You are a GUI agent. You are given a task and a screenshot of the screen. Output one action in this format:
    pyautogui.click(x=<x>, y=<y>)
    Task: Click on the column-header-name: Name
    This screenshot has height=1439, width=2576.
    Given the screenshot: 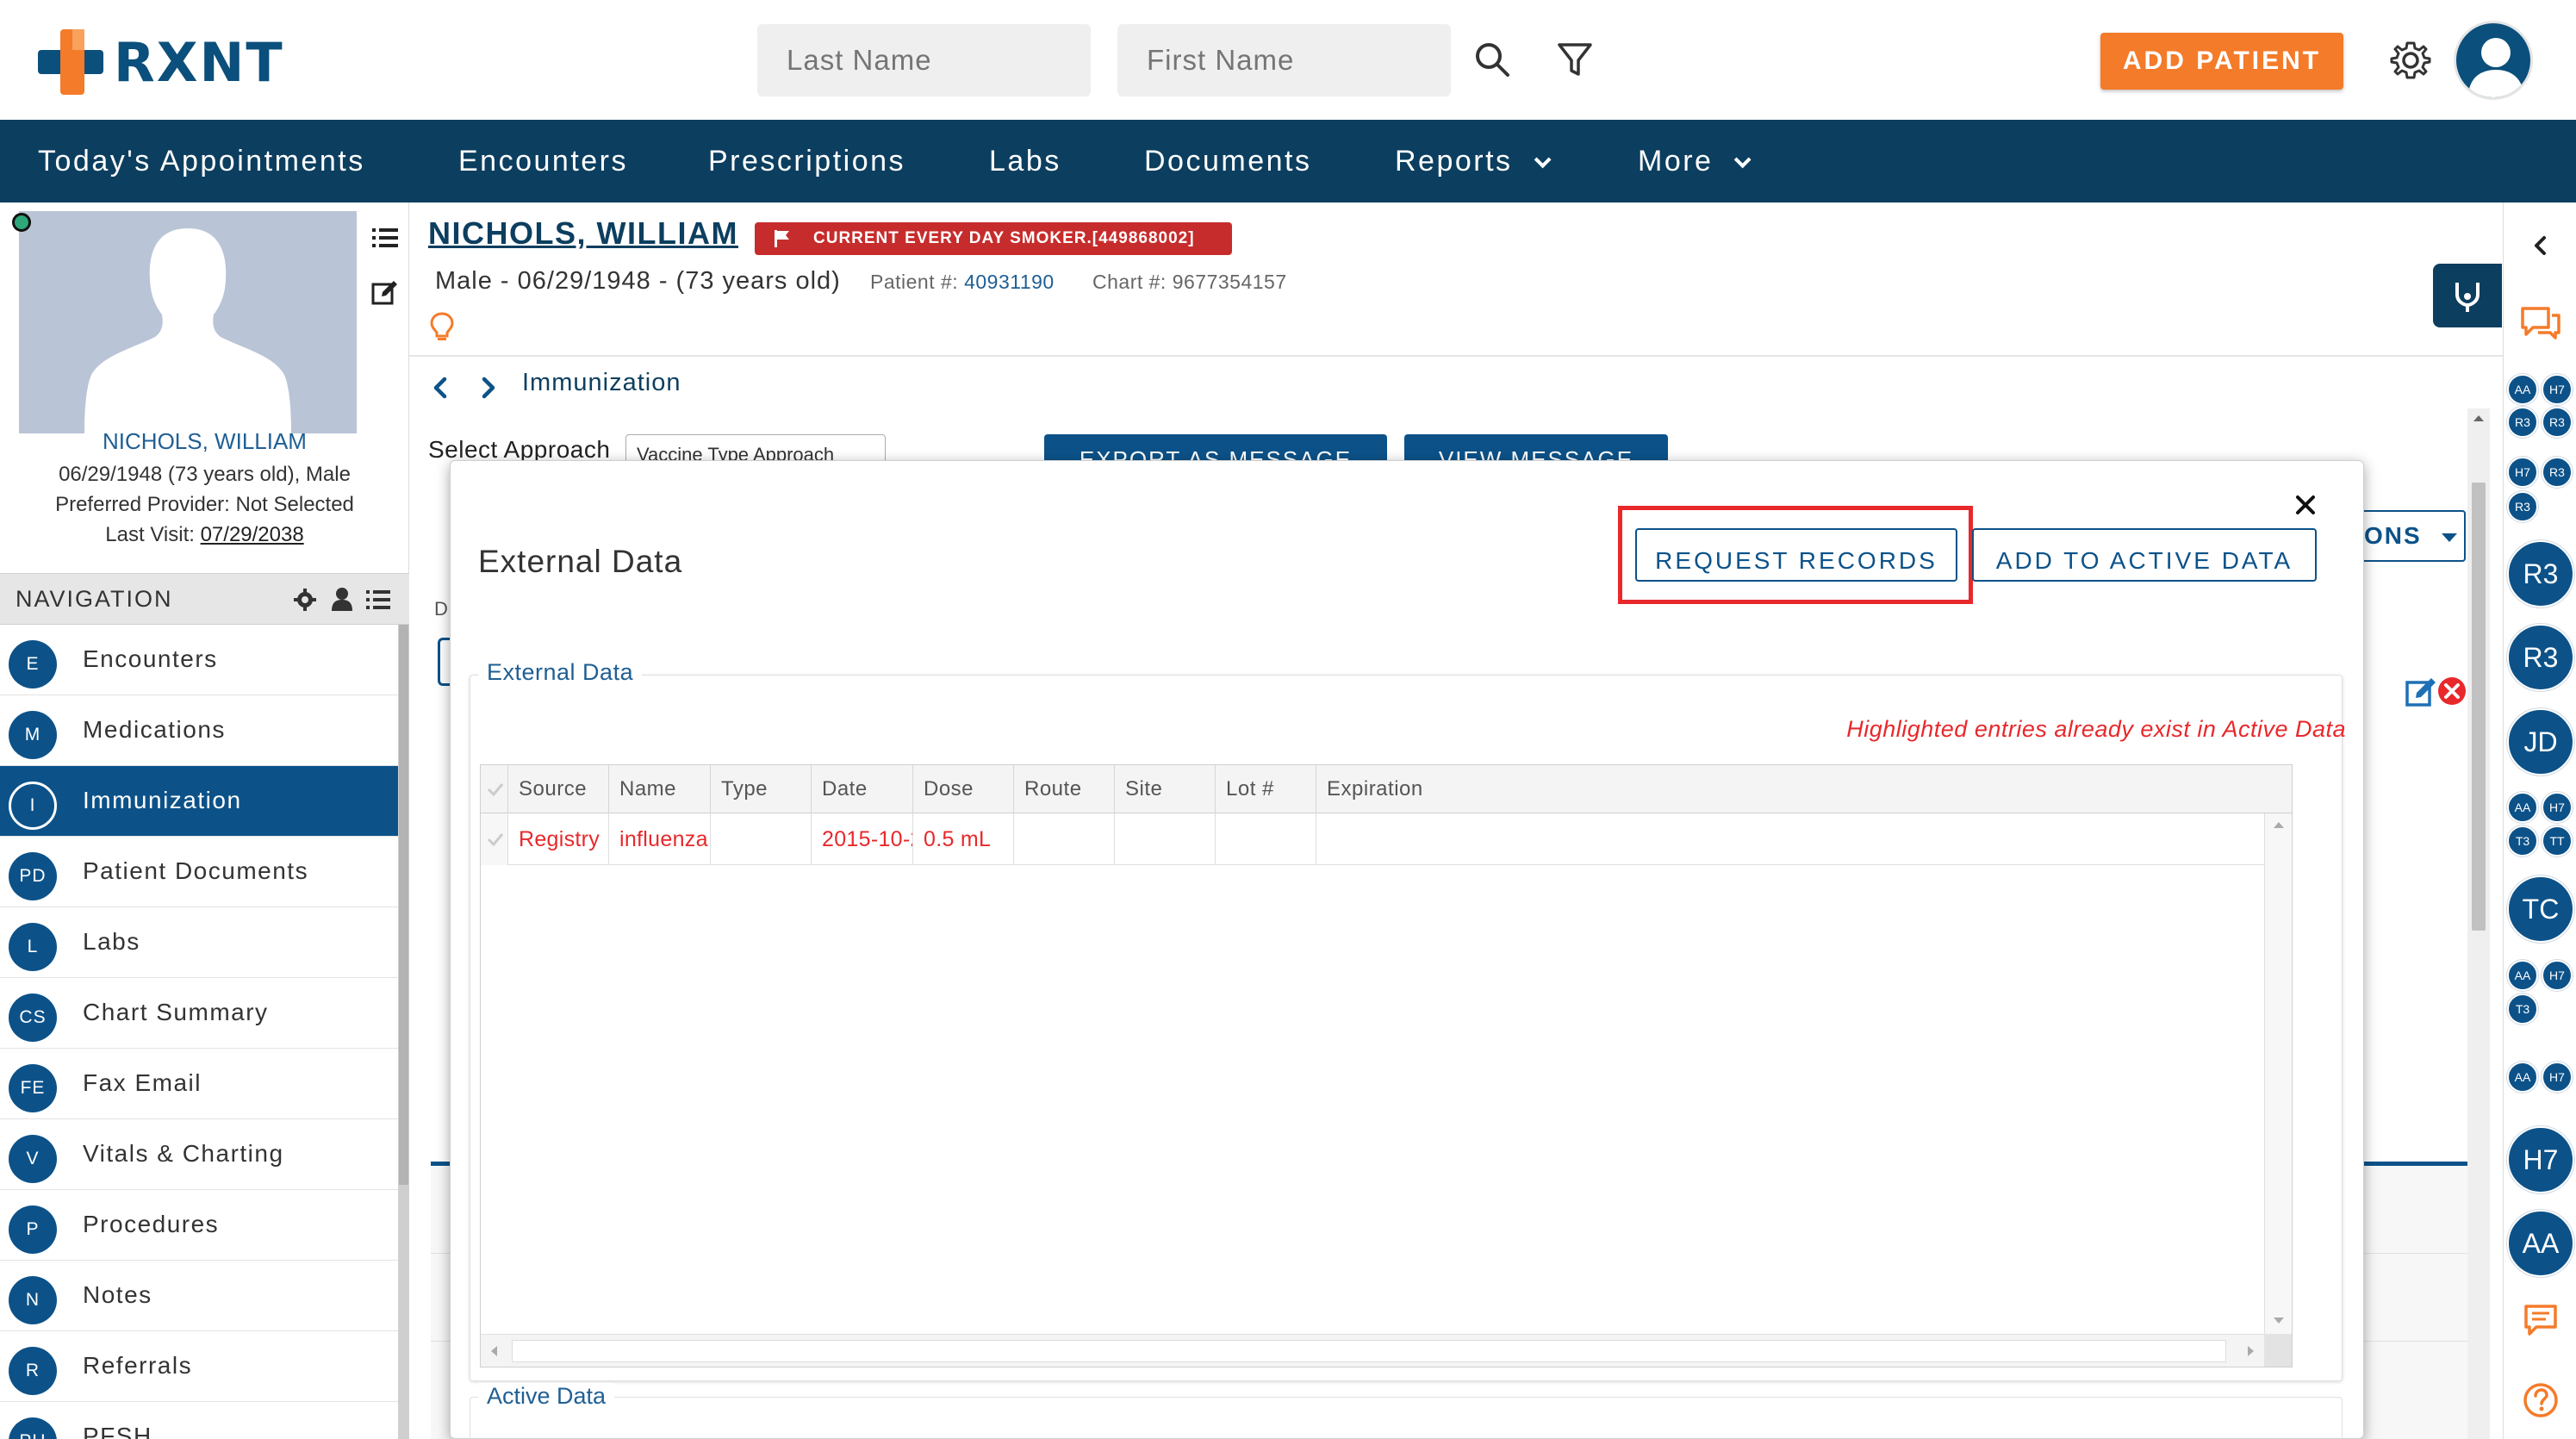 What is the action you would take?
    pyautogui.click(x=660, y=789)
    